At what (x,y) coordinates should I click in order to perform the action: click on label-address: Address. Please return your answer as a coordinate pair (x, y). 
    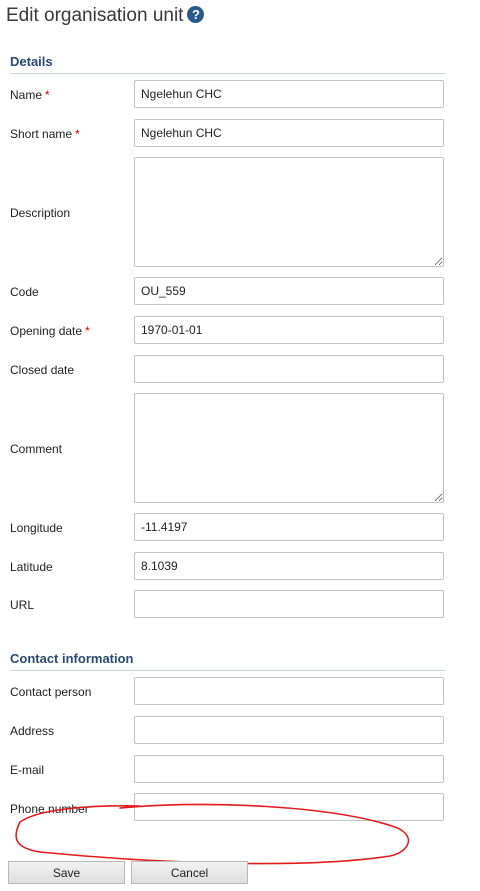
    Looking at the image, I should click on (32, 731).